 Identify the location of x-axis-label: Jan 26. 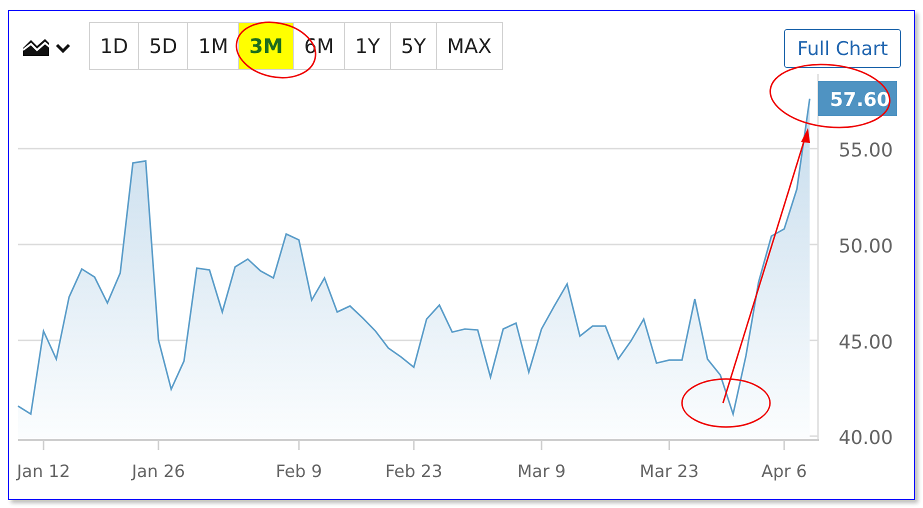
(159, 472).